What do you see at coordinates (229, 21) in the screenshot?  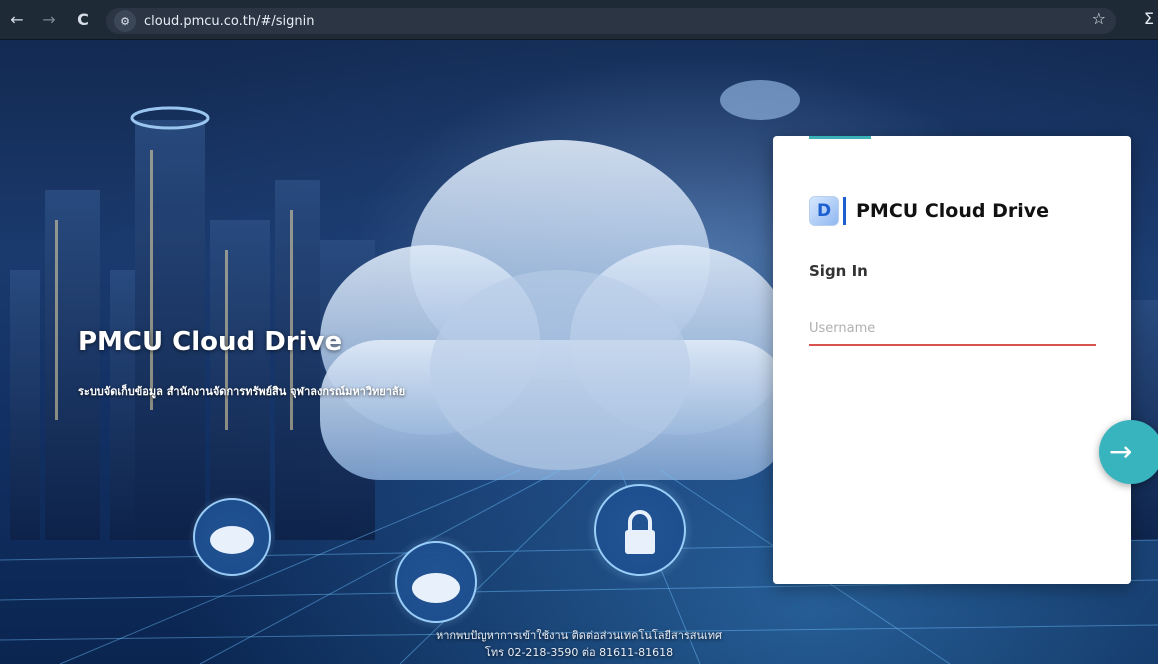 I see `url-text: cloud.pmcu.co.th/#/signin` at bounding box center [229, 21].